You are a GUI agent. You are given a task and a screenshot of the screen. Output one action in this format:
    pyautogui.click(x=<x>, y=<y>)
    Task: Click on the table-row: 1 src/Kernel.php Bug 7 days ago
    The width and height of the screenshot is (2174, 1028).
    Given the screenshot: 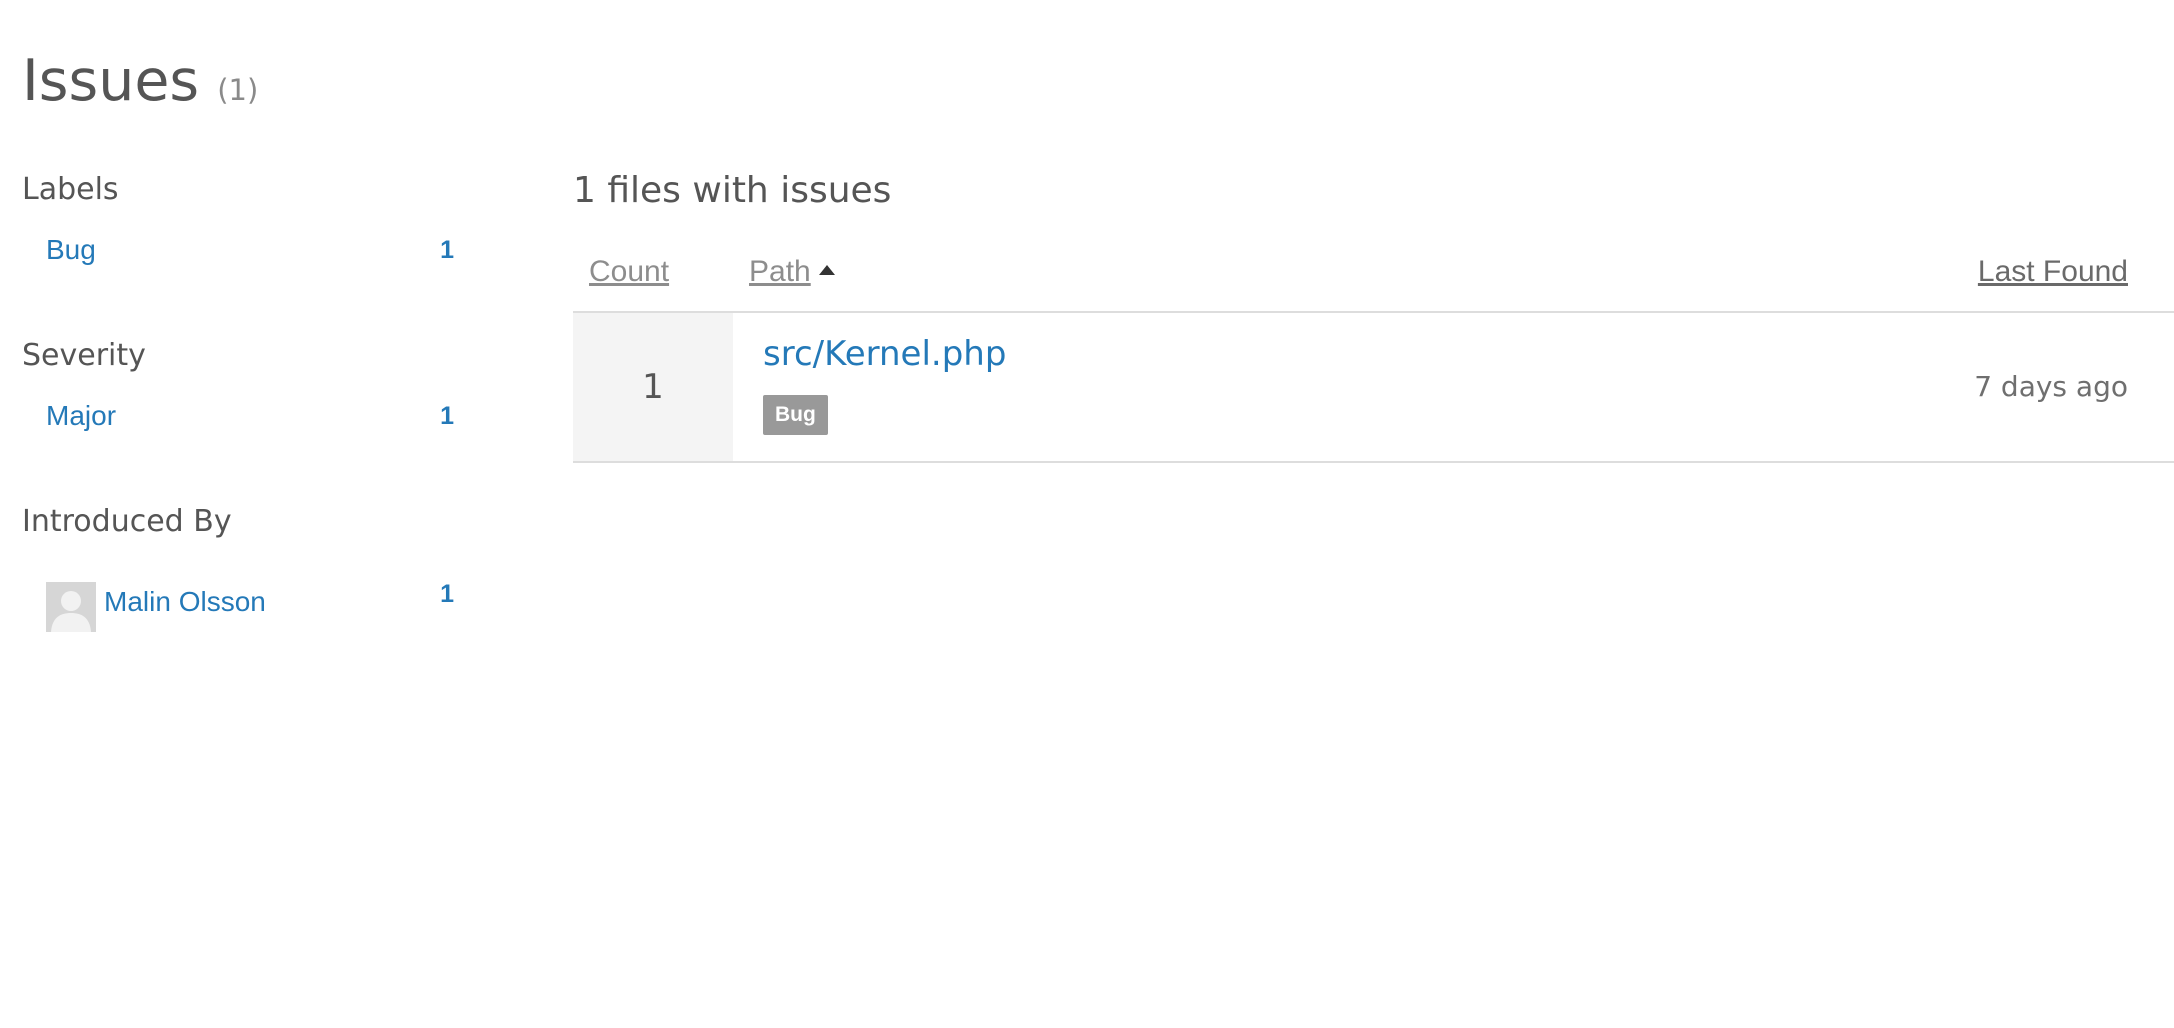 What is the action you would take?
    pyautogui.click(x=1373, y=388)
    